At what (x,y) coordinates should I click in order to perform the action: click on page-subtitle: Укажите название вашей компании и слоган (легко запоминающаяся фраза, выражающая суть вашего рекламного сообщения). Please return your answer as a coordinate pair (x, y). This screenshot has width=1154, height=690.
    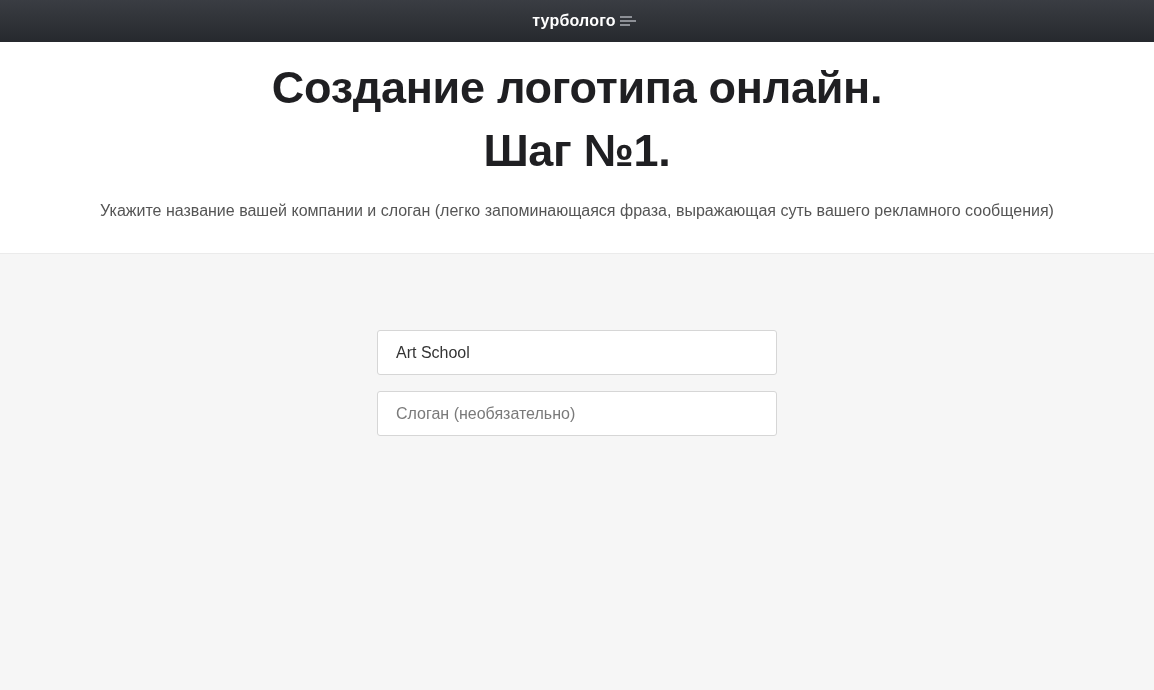
    Looking at the image, I should click on (577, 211).